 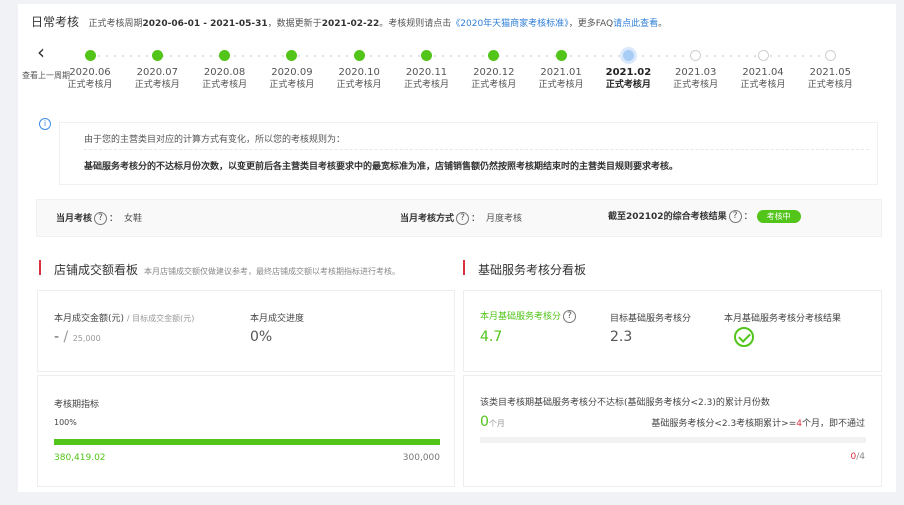 I want to click on score-result-label: 本月基础服务考核分考核结果, so click(x=783, y=319).